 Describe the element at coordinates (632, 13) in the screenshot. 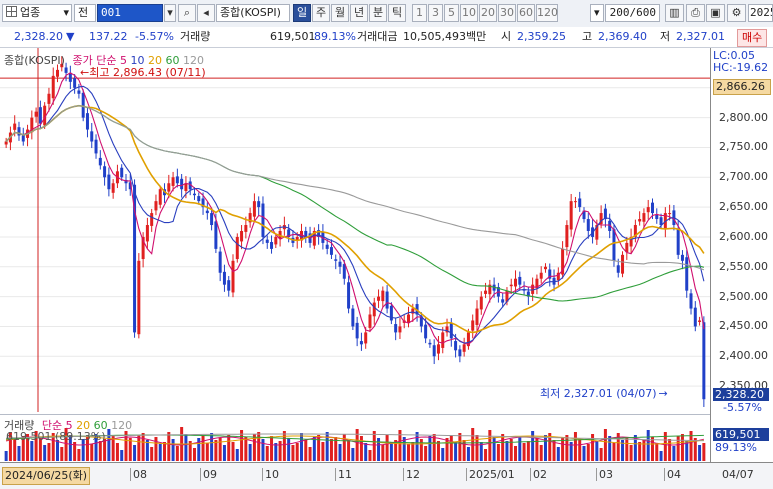

I see `count-display: 200/600` at that location.